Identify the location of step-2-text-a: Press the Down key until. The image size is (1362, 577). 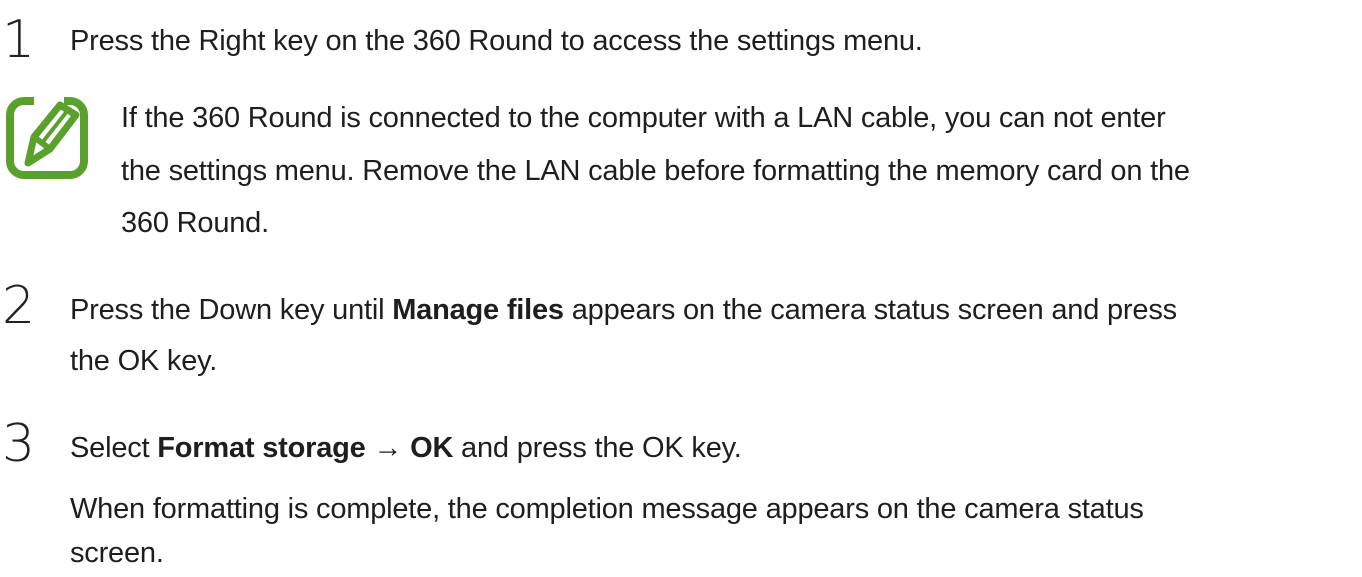
(231, 310).